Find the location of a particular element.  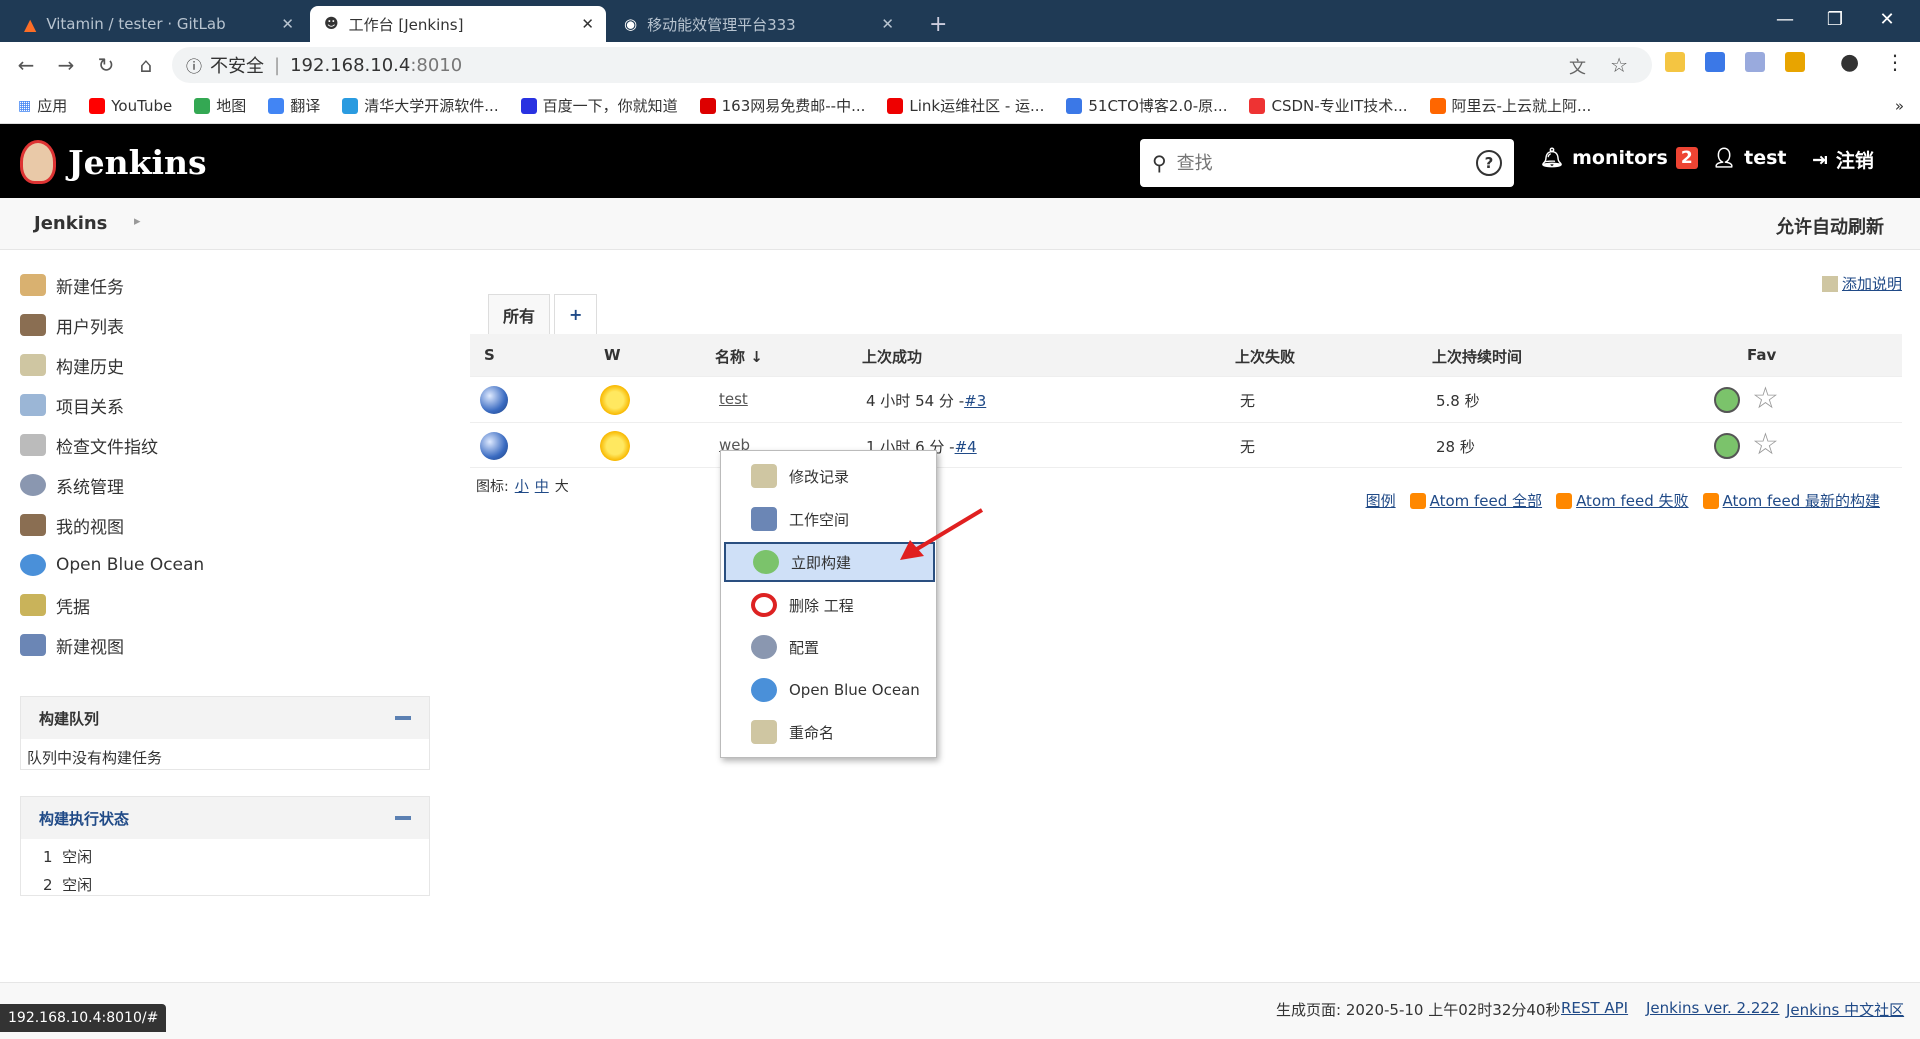

bookmark-youtube: YouTube is located at coordinates (130, 106).